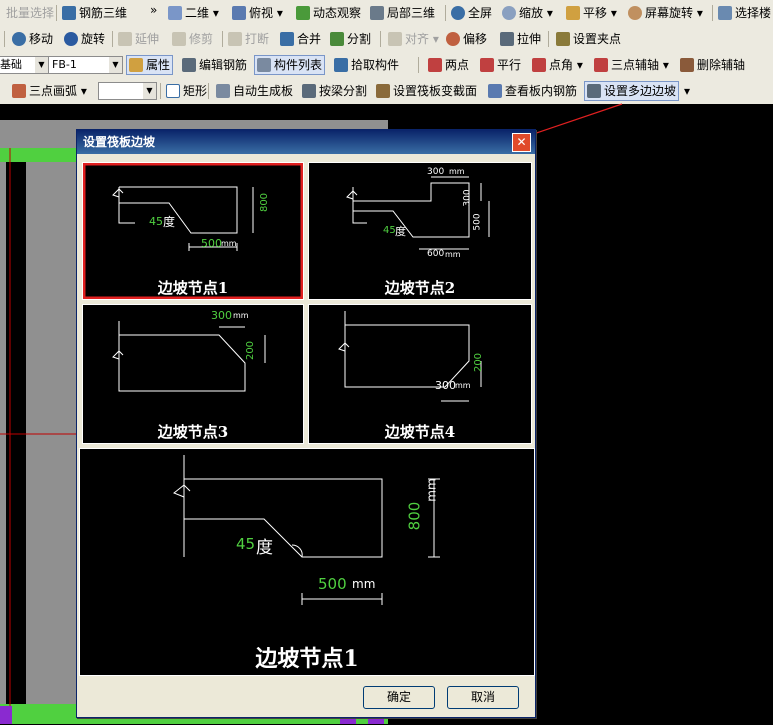  Describe the element at coordinates (531, 13) in the screenshot. I see `zoom-label: 缩放` at that location.